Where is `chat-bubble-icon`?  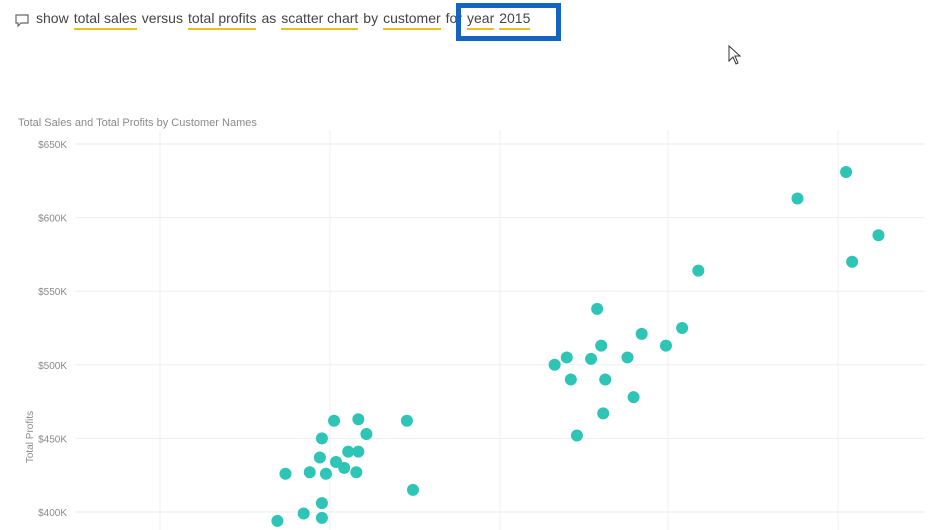 chat-bubble-icon is located at coordinates (22, 21).